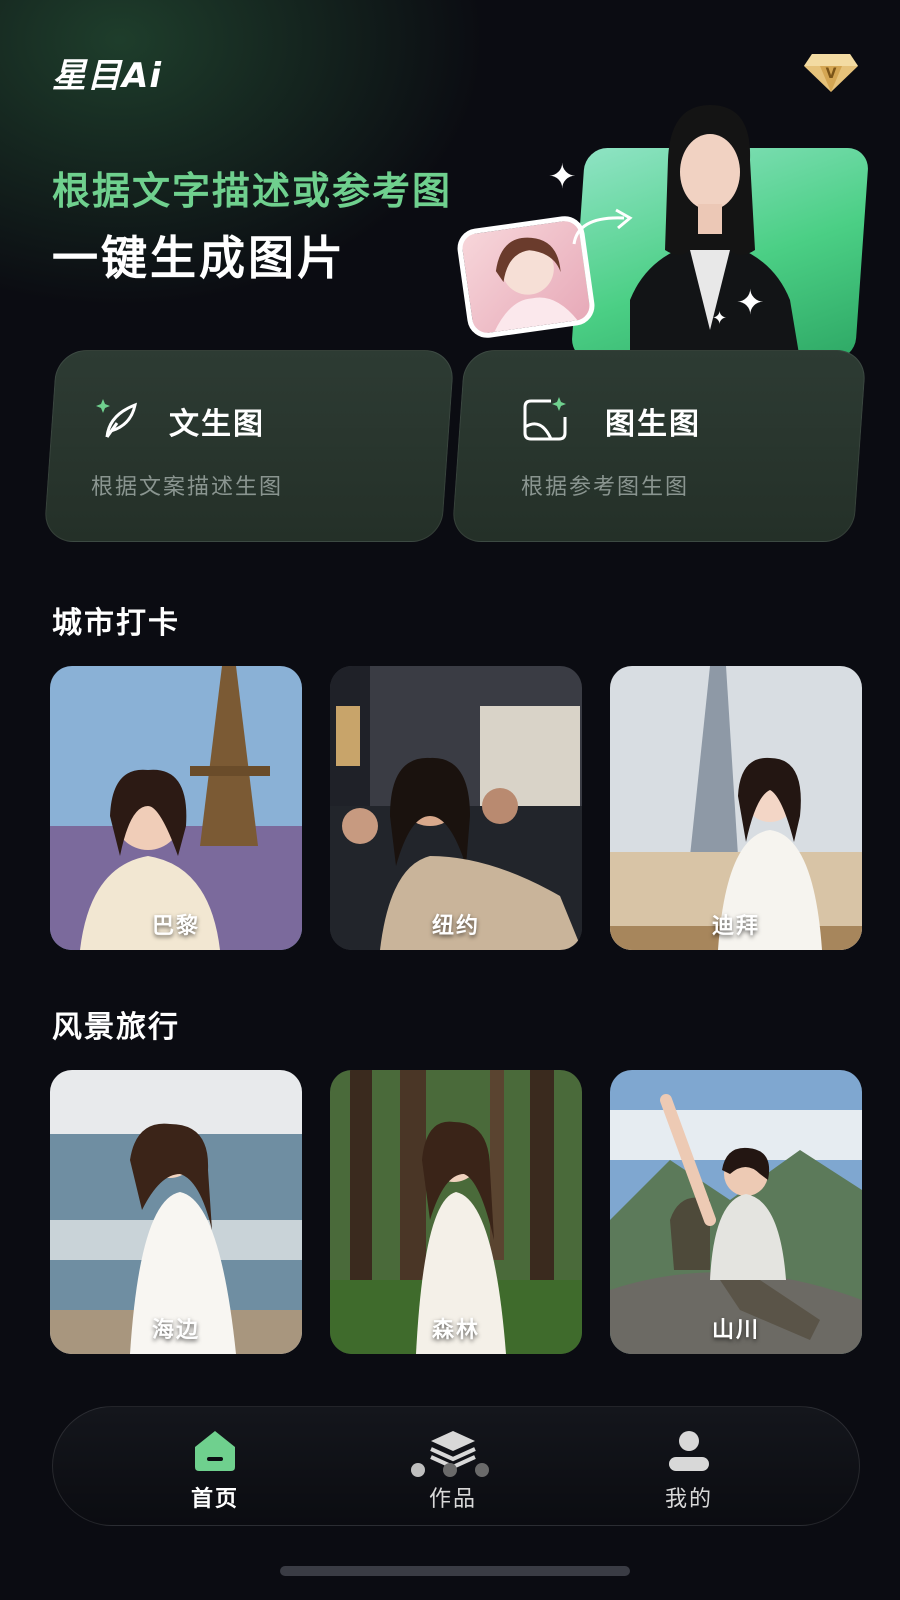  Describe the element at coordinates (689, 1451) in the screenshot. I see `user-icon` at that location.